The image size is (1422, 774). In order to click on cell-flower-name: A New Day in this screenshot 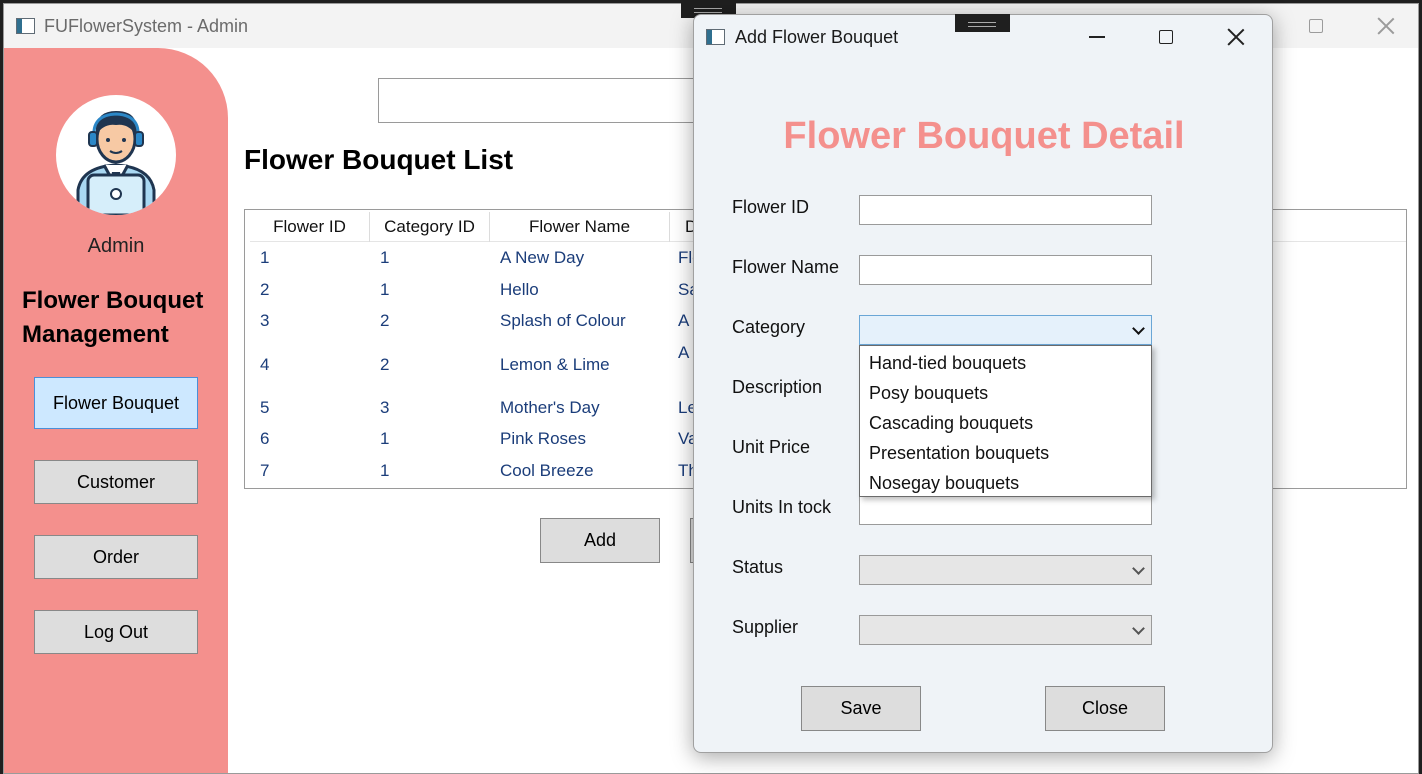, I will do `click(542, 257)`.